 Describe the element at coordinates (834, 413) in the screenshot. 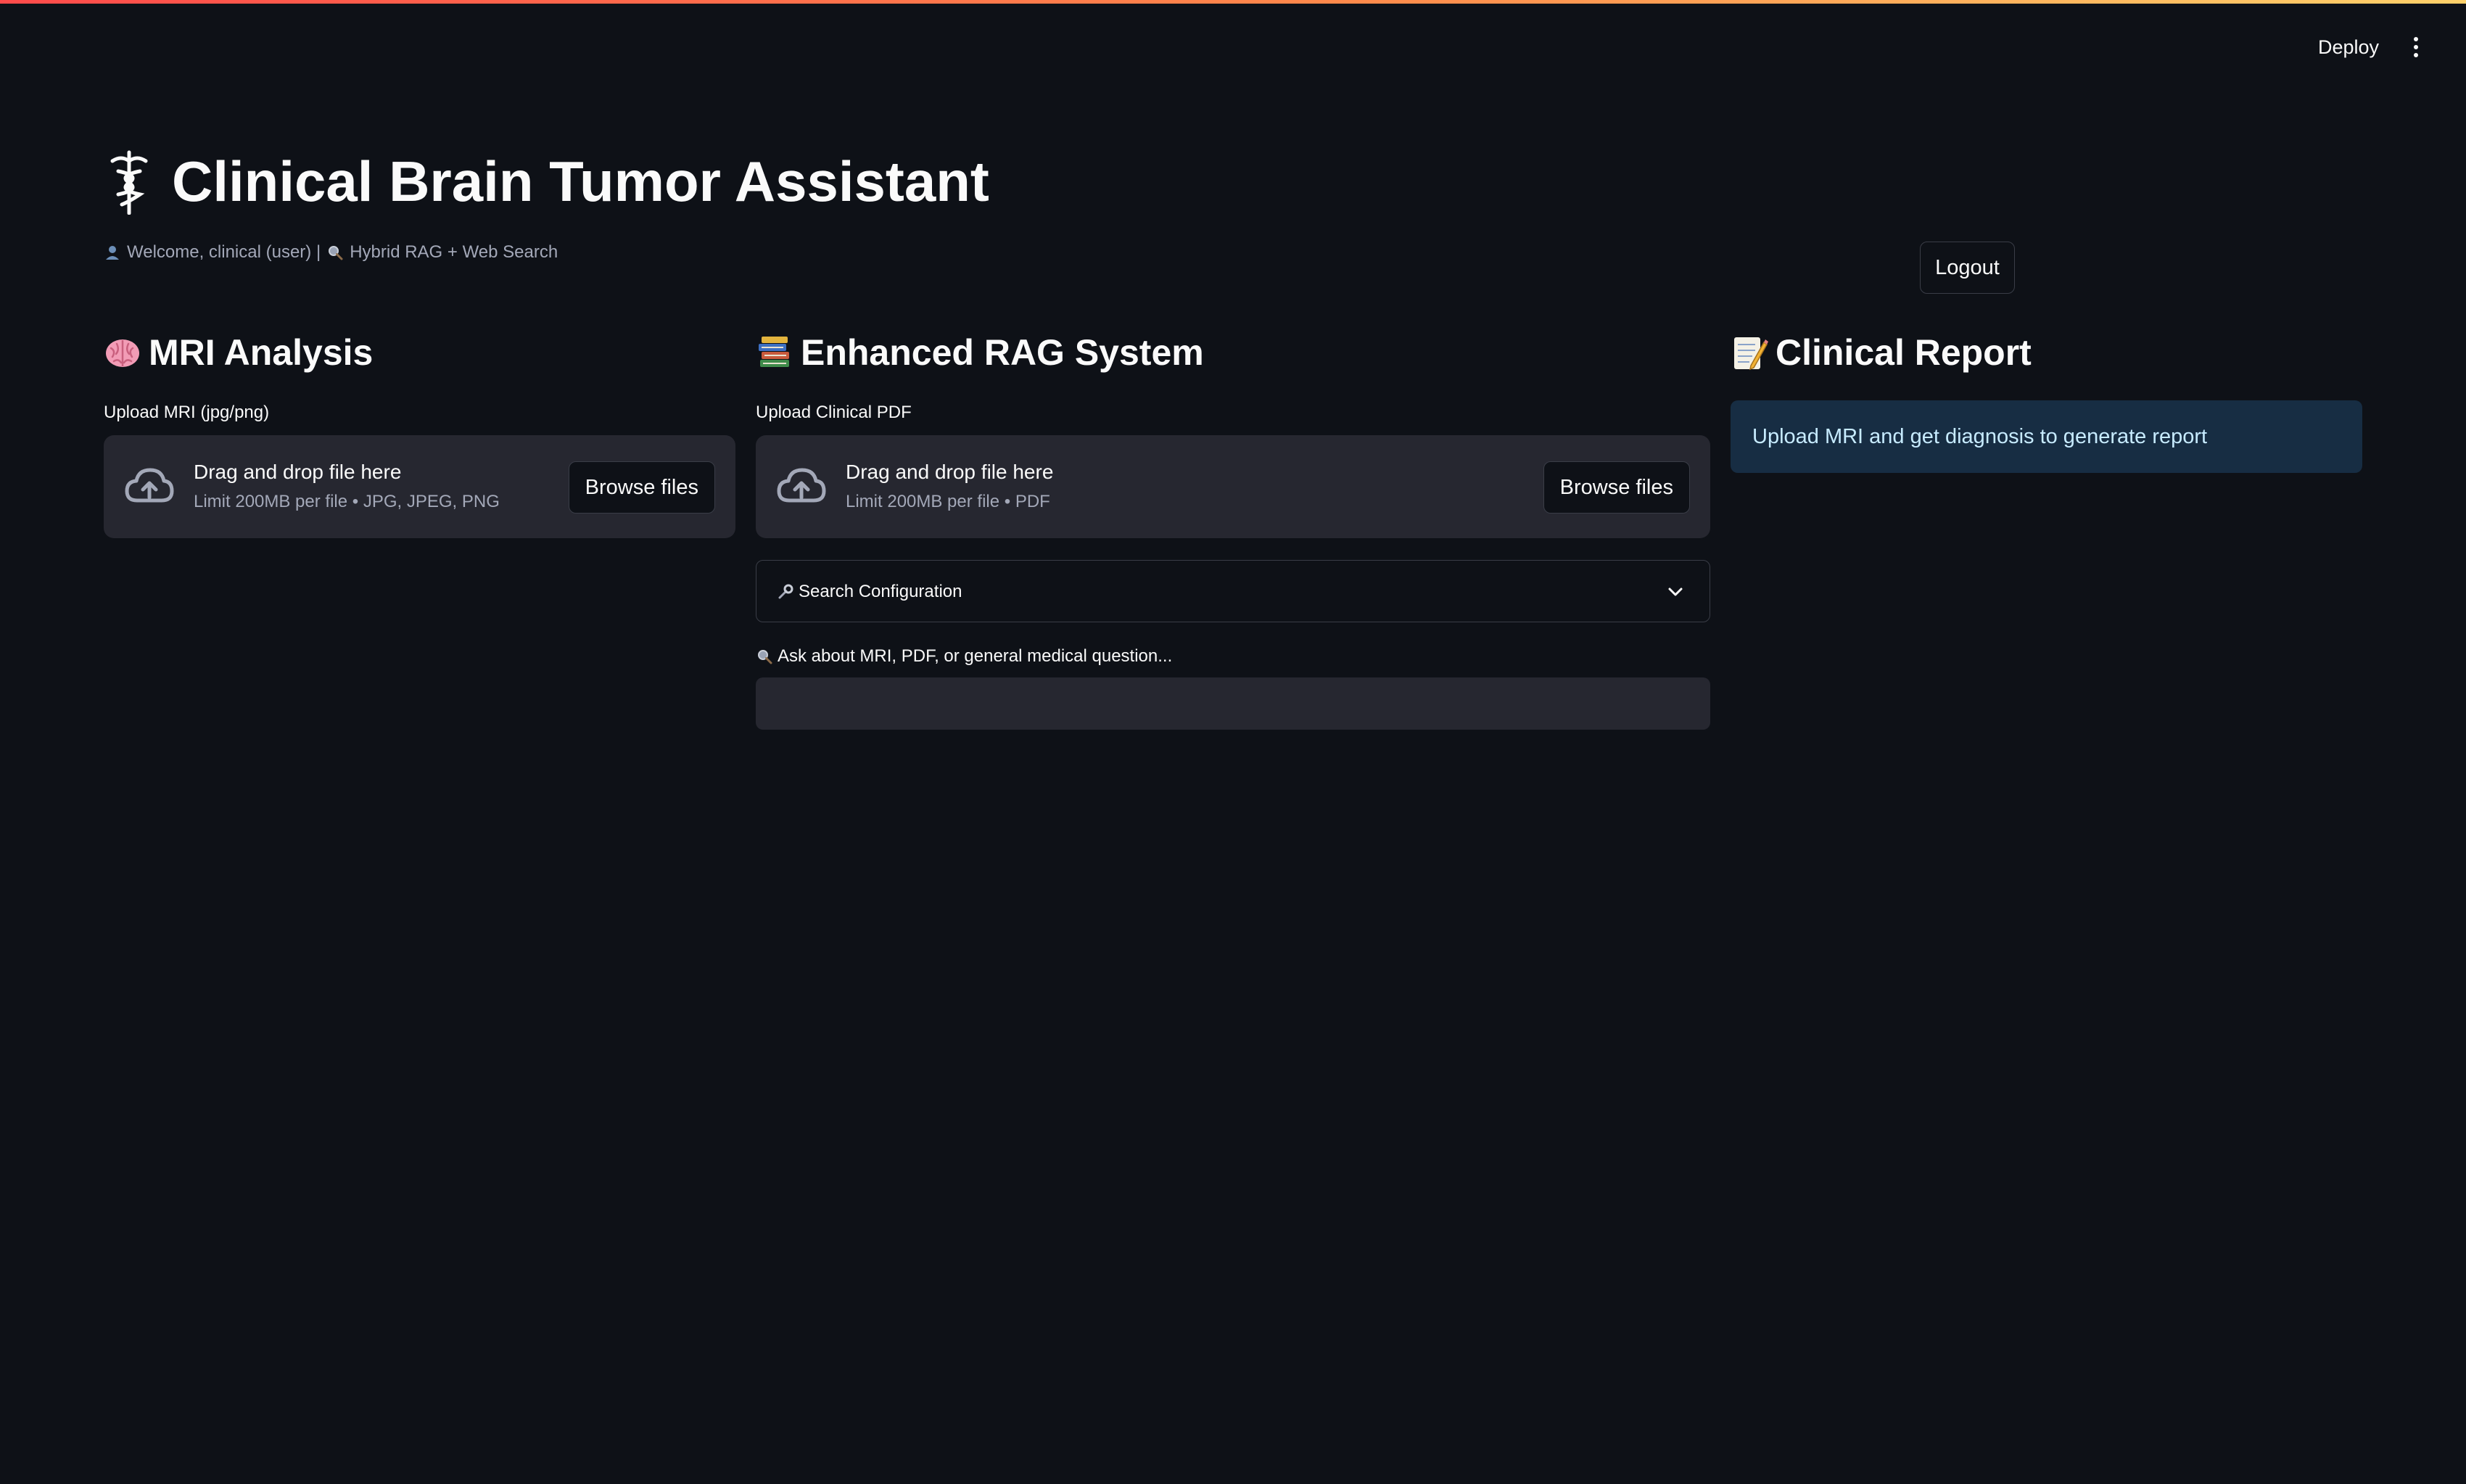

I see `pdf-upload-label: Upload Clinical PDF` at that location.